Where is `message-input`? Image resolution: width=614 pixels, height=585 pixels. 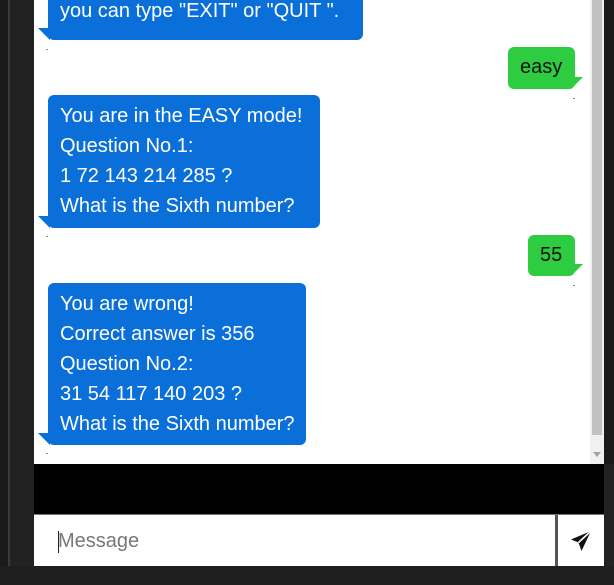 message-input is located at coordinates (294, 541).